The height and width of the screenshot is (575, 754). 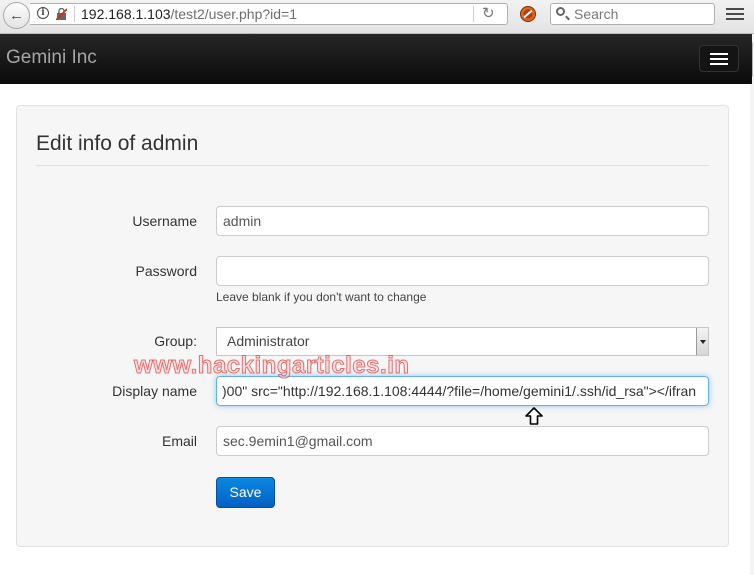 I want to click on info-icon: i, so click(x=43, y=13).